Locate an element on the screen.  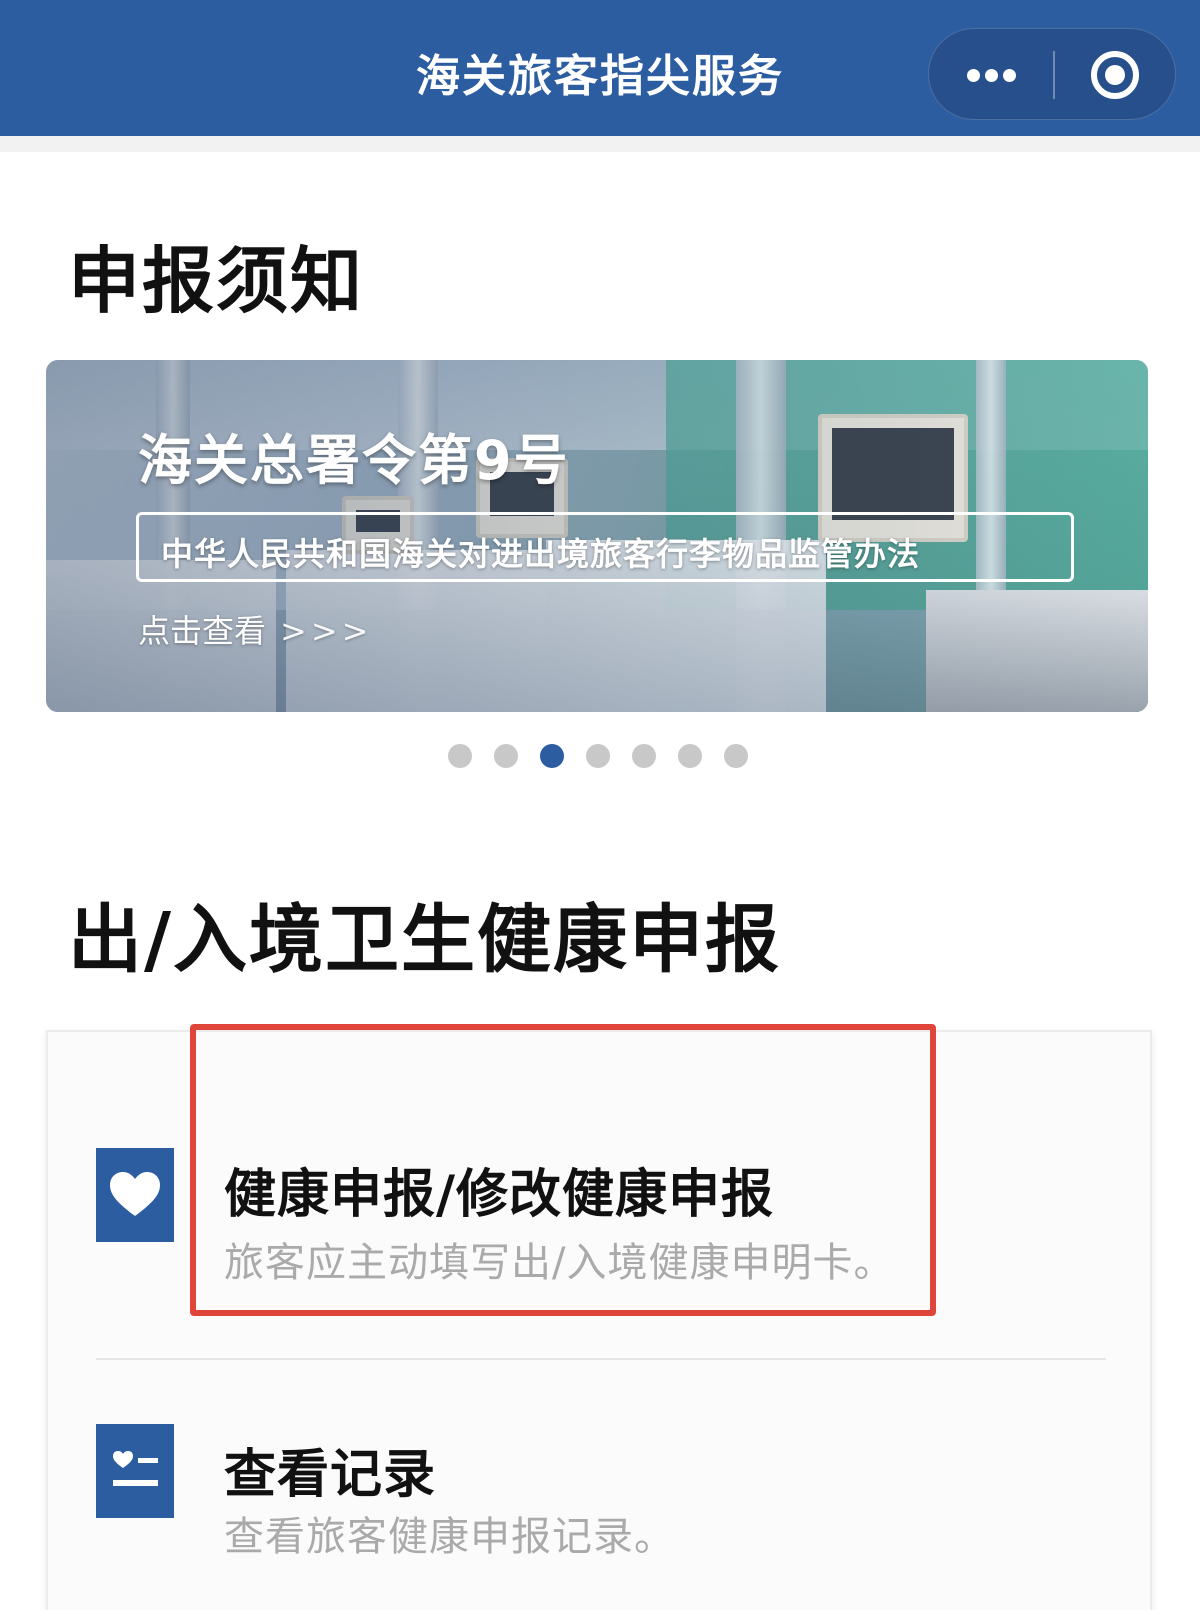
banner-subtitle: 中华人民共和国海关对进出境旅客行李物品监管办法 is located at coordinates (541, 554).